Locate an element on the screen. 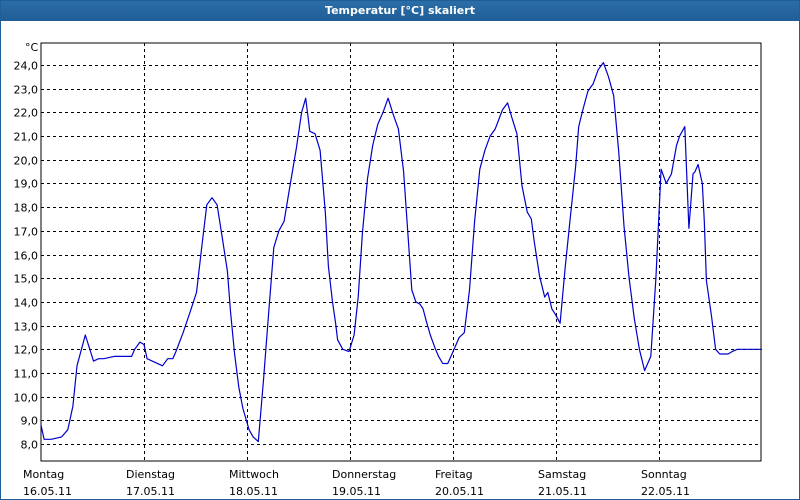  x-tick-date: 19.05.11 is located at coordinates (356, 491).